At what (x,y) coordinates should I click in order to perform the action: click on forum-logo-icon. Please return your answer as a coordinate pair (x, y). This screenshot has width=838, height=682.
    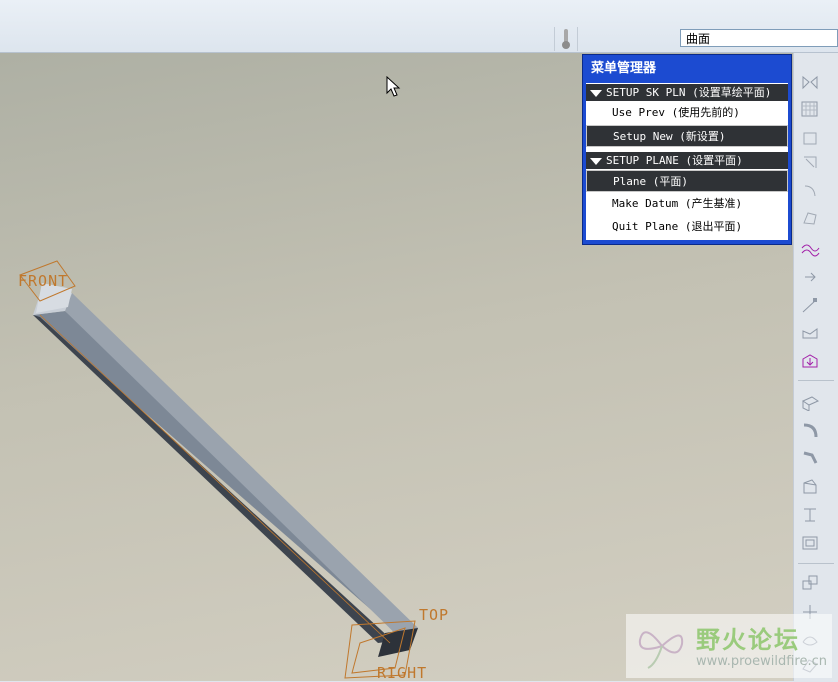
    Looking at the image, I should click on (661, 650).